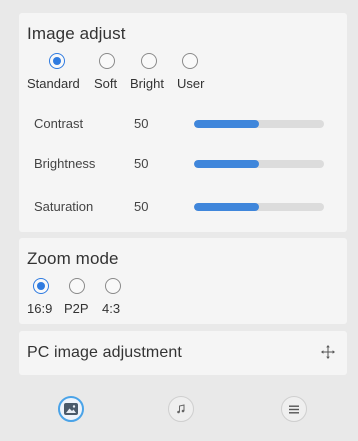 The height and width of the screenshot is (441, 358). Describe the element at coordinates (57, 61) in the screenshot. I see `preset-standard-radio` at that location.